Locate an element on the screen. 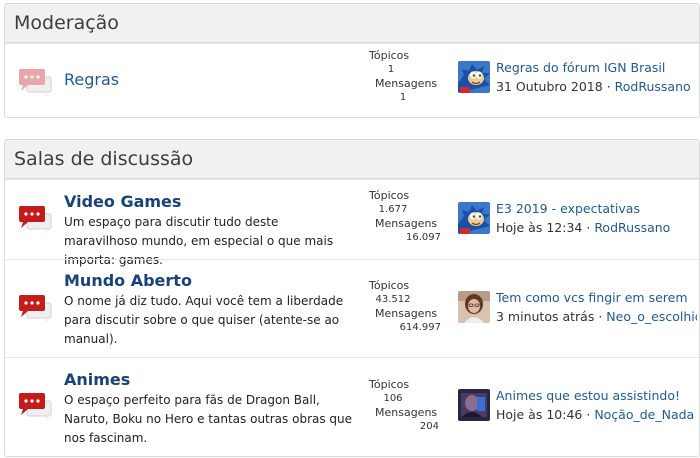 The height and width of the screenshot is (458, 700). last-post-meta: 31 Outubro 2018 · RodRussano is located at coordinates (596, 86).